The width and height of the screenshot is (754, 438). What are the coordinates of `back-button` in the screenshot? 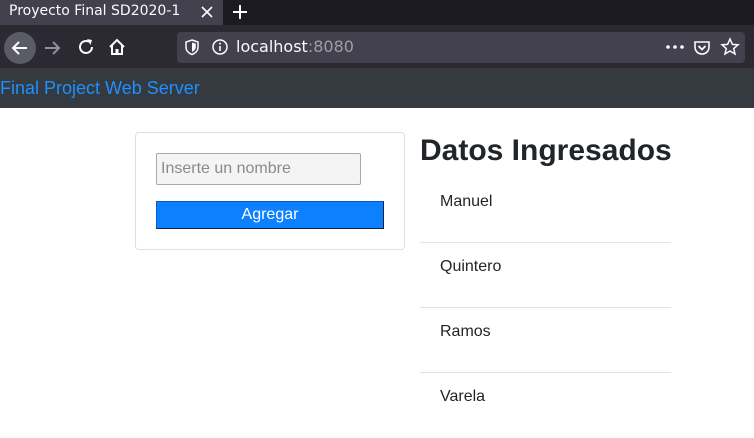 It's located at (20, 48).